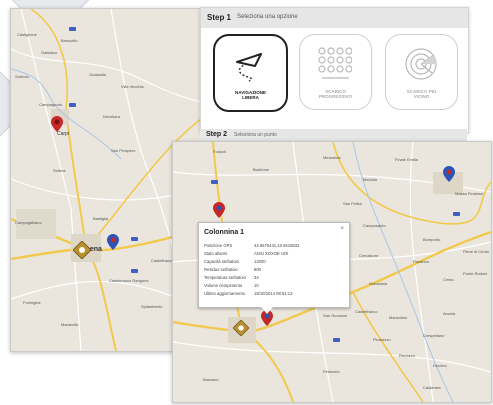  What do you see at coordinates (28, 222) in the screenshot?
I see `town-label: Campogalliano` at bounding box center [28, 222].